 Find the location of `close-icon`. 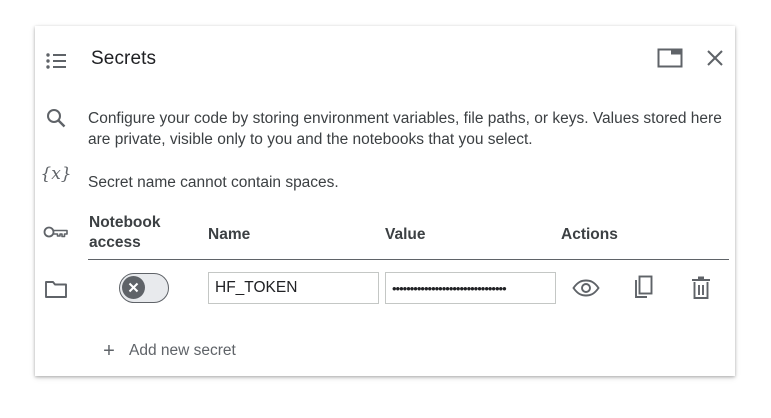

close-icon is located at coordinates (715, 58).